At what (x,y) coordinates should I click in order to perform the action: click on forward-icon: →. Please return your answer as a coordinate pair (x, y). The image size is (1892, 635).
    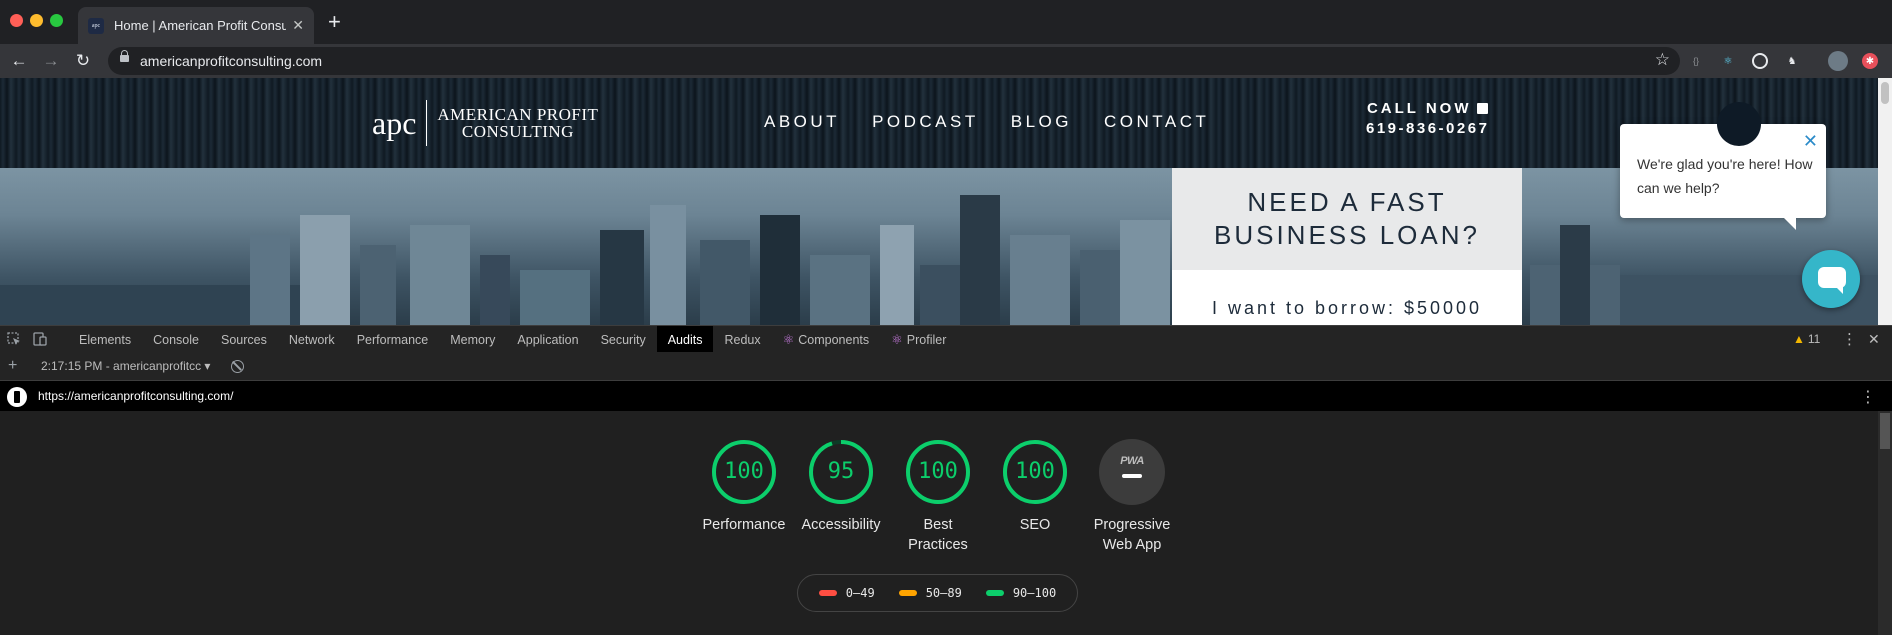
    Looking at the image, I should click on (51, 61).